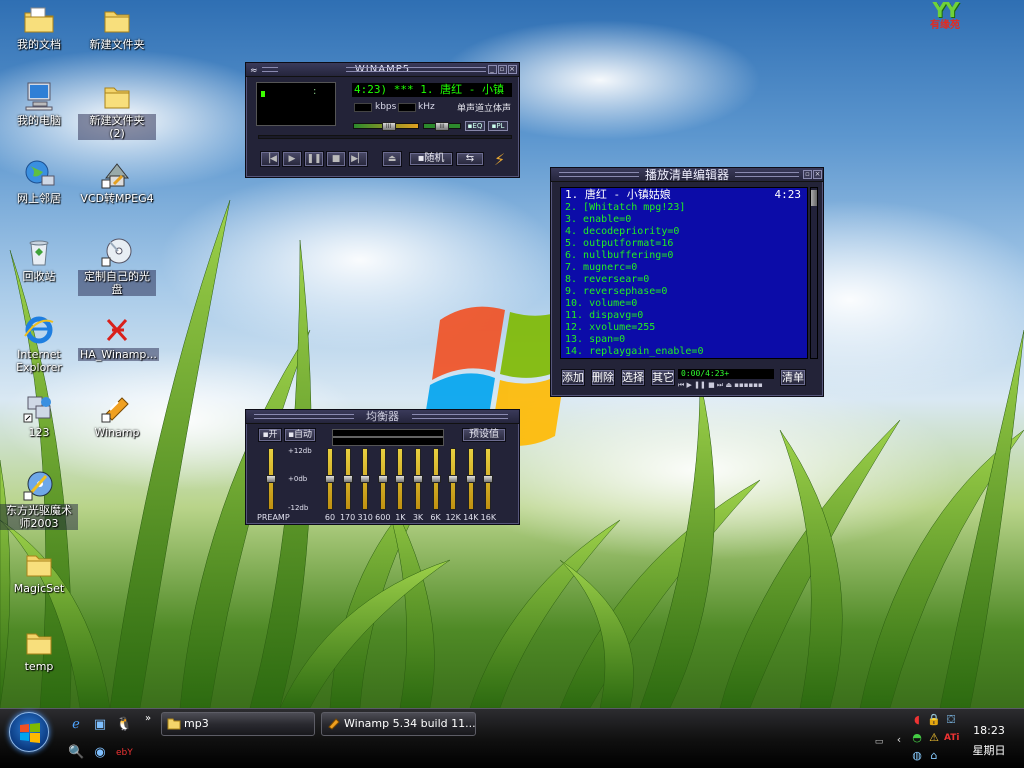  I want to click on playlist-row: 11. dispavg=0, so click(684, 316).